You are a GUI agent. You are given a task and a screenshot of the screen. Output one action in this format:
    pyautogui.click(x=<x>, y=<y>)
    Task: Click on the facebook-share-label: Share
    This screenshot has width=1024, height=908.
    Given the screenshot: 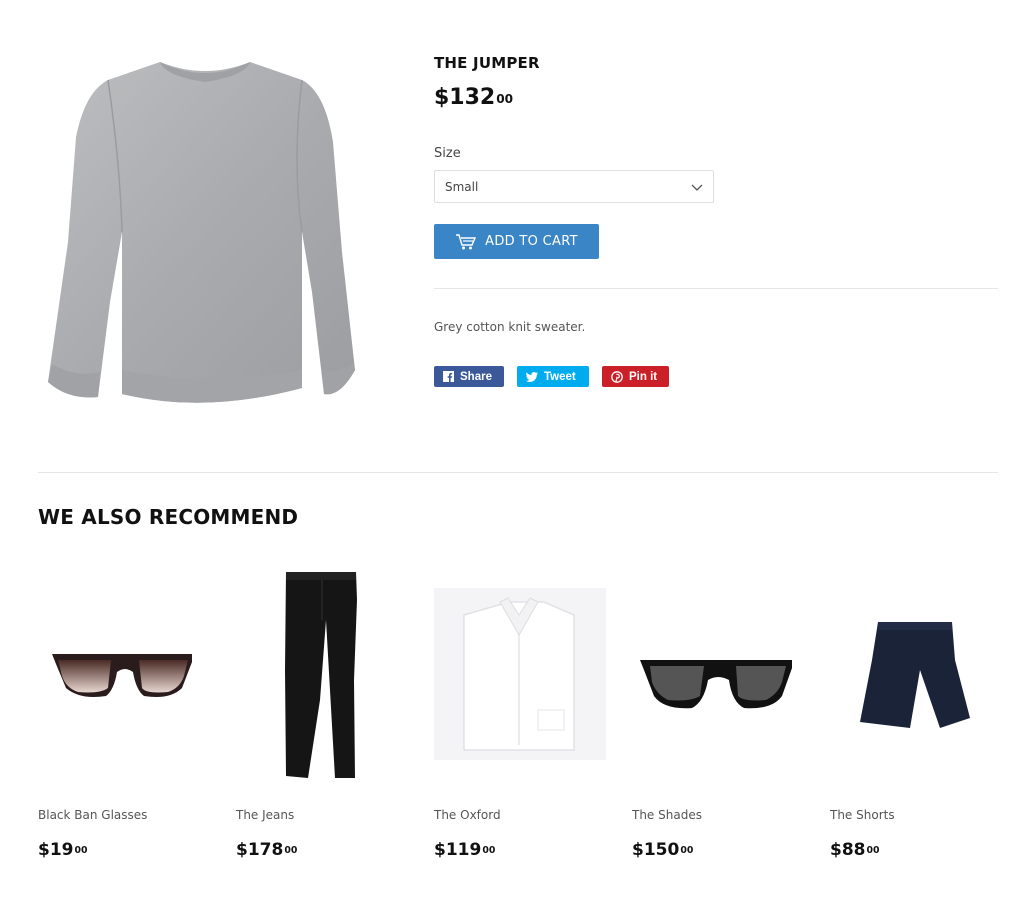 What is the action you would take?
    pyautogui.click(x=476, y=376)
    